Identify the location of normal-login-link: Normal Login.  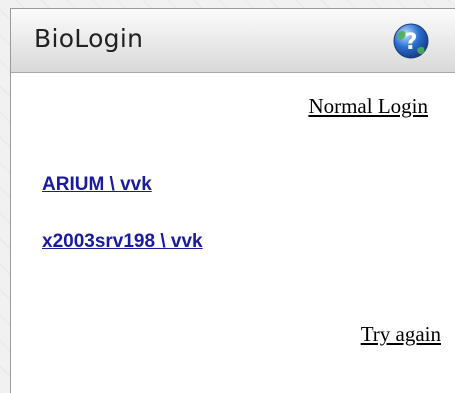
(368, 106).